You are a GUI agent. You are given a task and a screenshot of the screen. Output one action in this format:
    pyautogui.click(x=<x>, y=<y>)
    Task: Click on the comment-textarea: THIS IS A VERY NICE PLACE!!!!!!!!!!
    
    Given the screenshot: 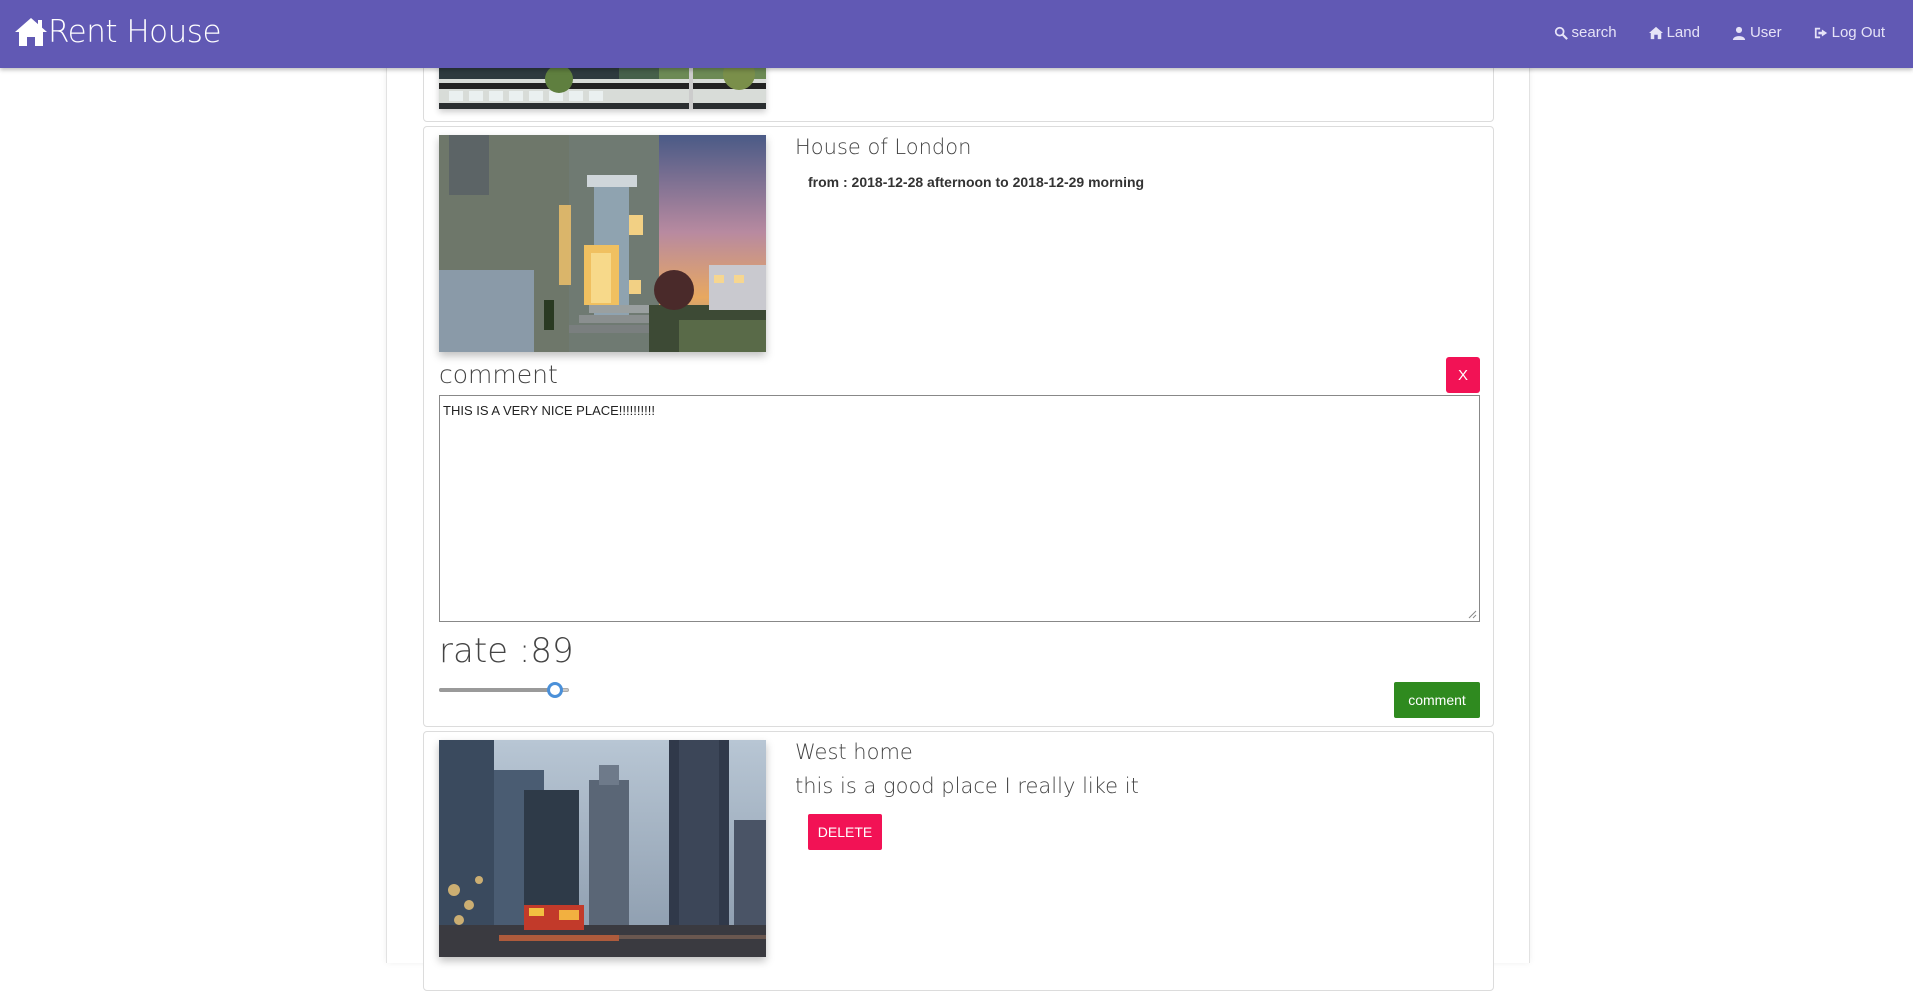 What is the action you would take?
    pyautogui.click(x=959, y=508)
    